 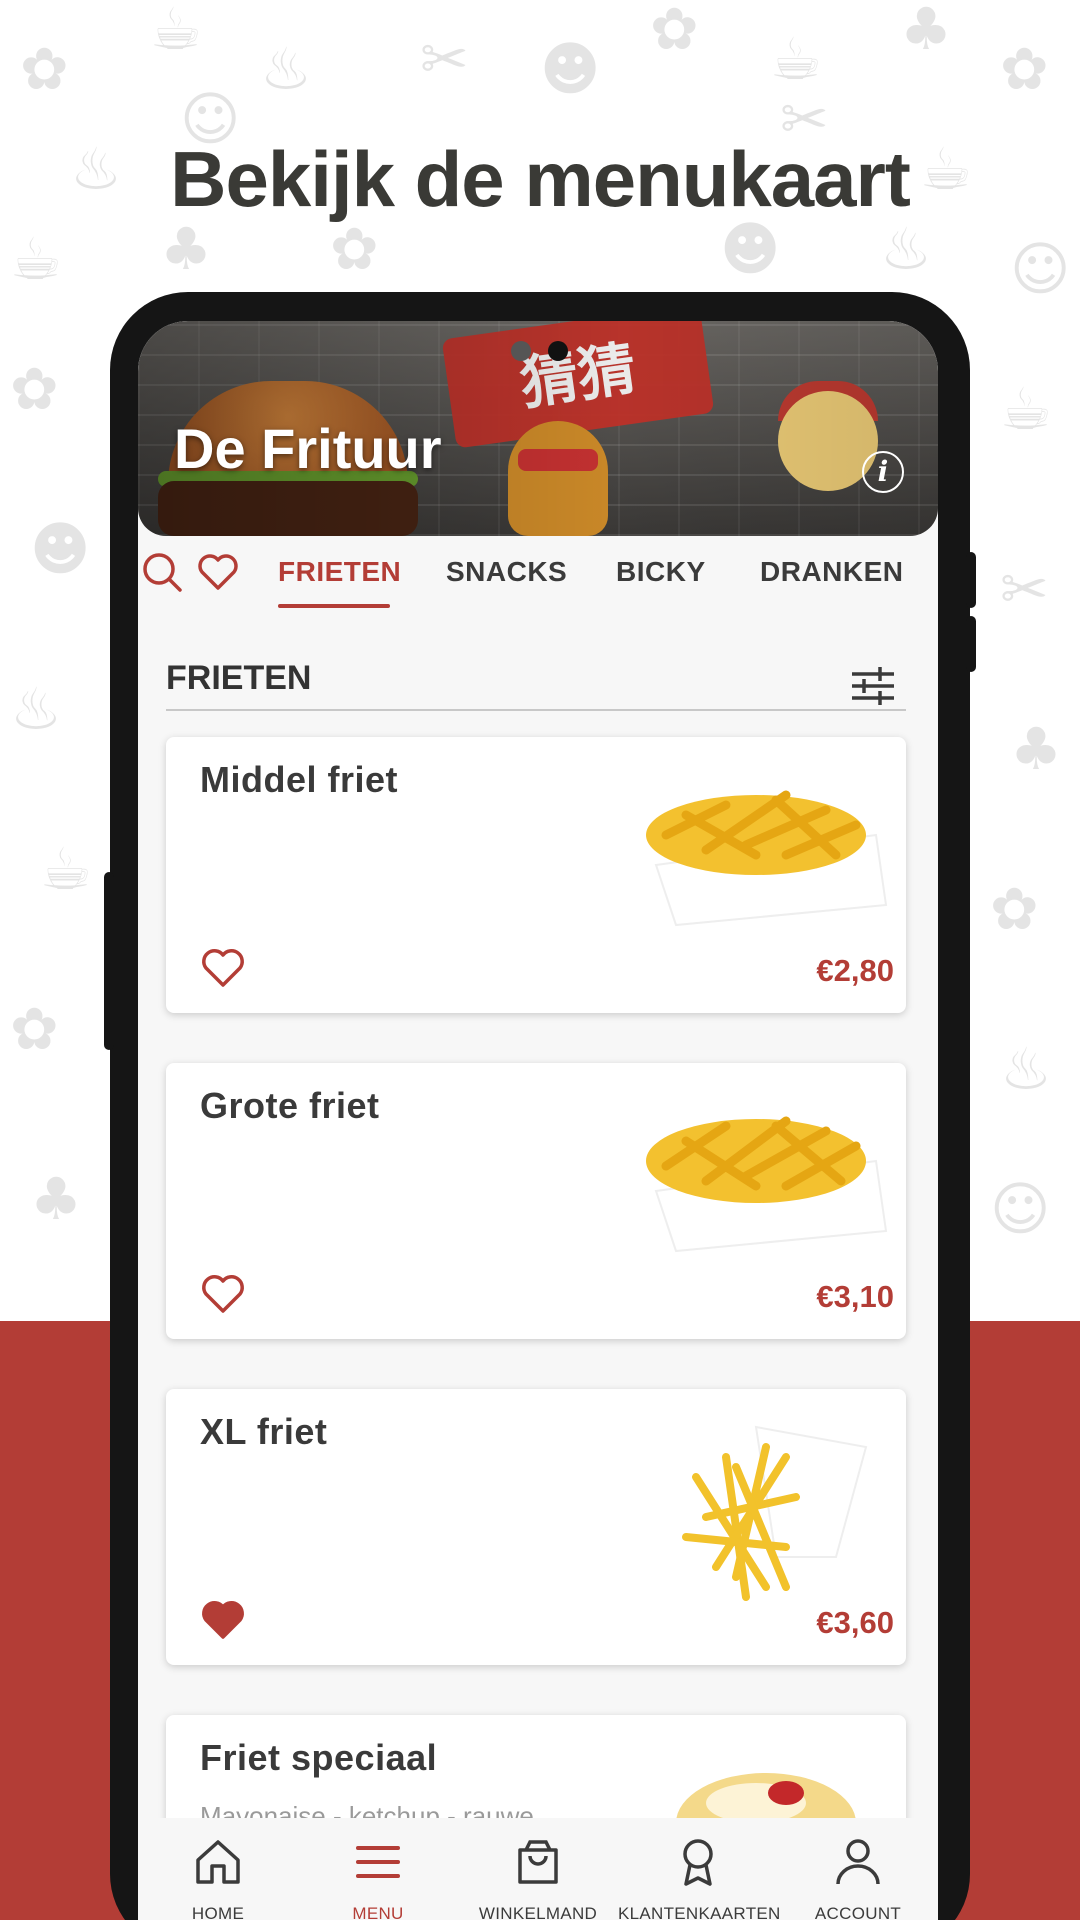 I want to click on product-name: Middel friet, so click(x=299, y=779).